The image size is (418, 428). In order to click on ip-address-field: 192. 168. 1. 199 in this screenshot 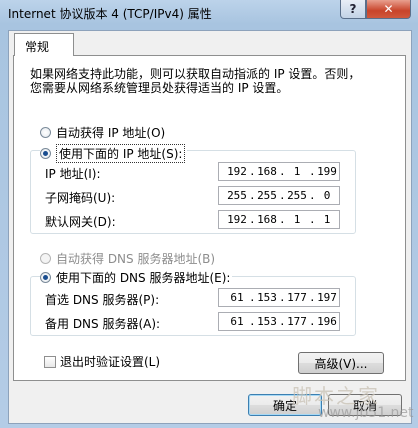, I will do `click(279, 171)`.